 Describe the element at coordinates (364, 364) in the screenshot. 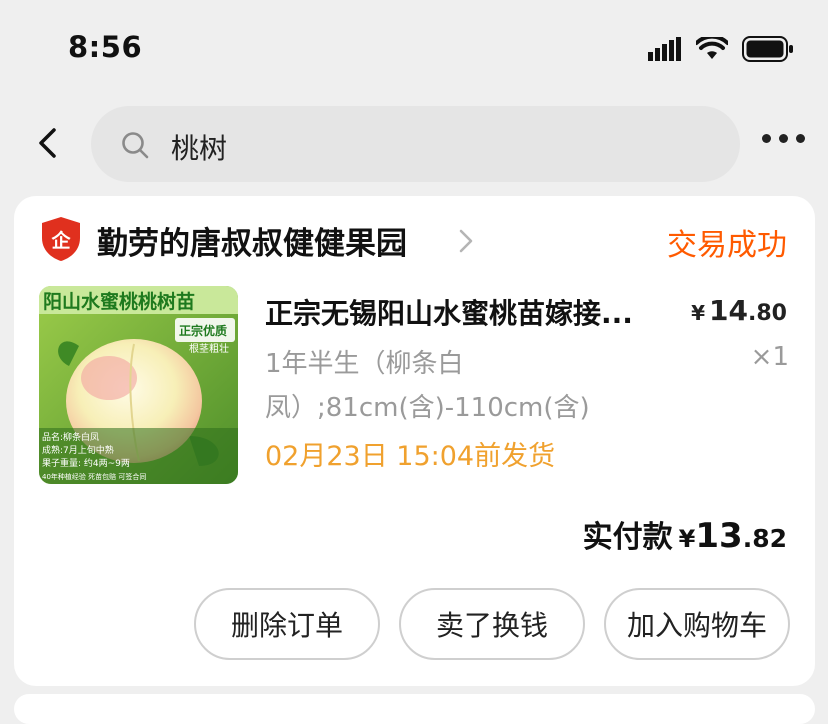

I see `spec-line-1: 1年半生（柳条白` at that location.